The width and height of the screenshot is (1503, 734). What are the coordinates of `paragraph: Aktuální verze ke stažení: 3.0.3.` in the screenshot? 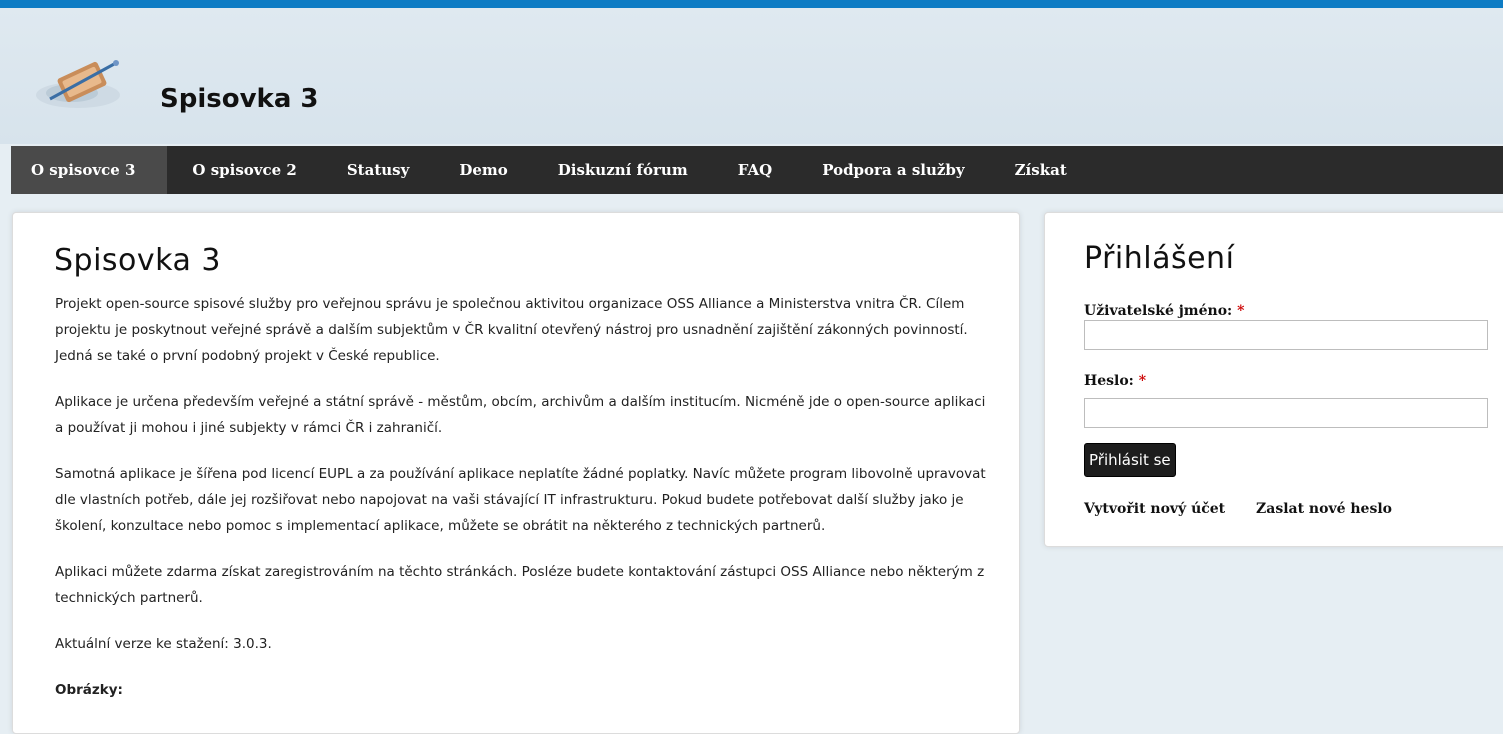 It's located at (163, 644).